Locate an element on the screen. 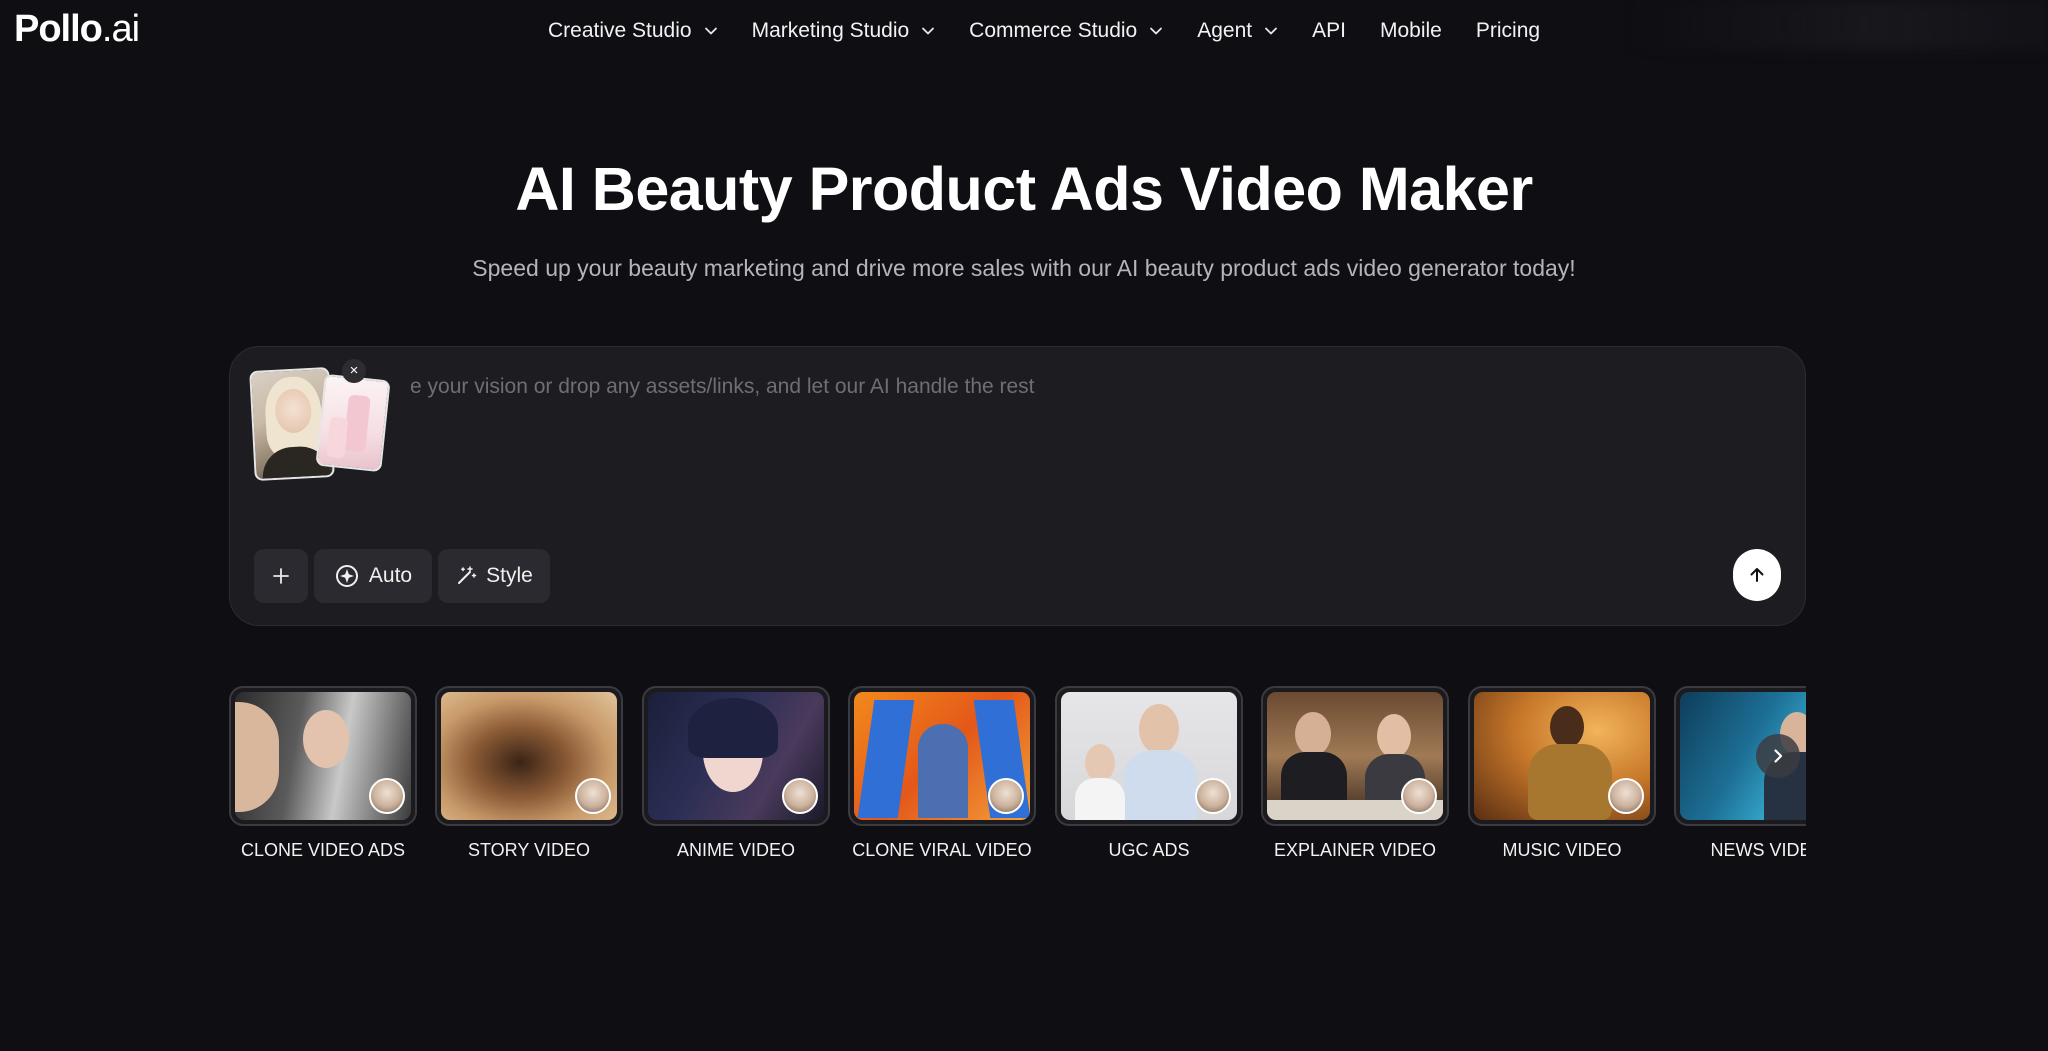 The image size is (2048, 1051). submit-button is located at coordinates (1757, 575).